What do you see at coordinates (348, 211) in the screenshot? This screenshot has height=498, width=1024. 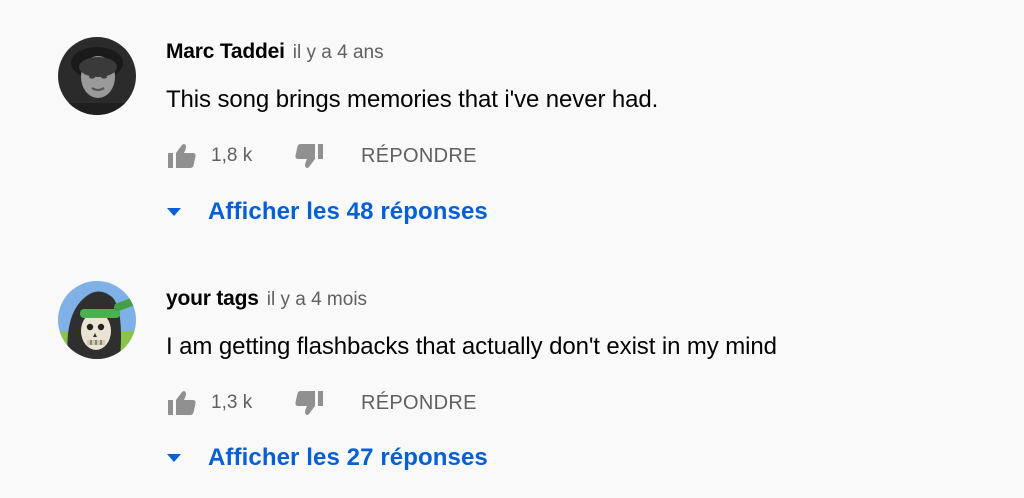 I see `view-replies-label: Afficher les 48 réponses` at bounding box center [348, 211].